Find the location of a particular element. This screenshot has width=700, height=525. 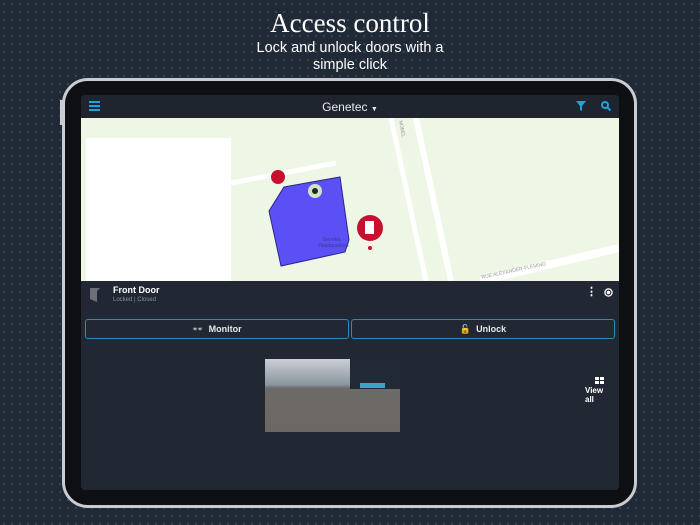

door-icon is located at coordinates (95, 295).